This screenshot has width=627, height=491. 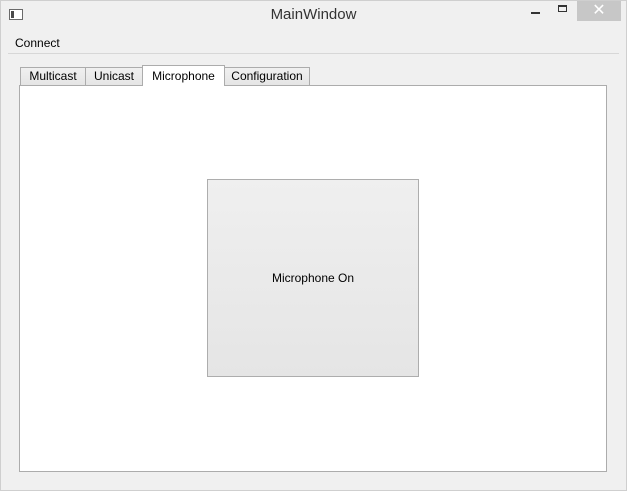 What do you see at coordinates (37, 43) in the screenshot?
I see `menu-item-connect: Connect` at bounding box center [37, 43].